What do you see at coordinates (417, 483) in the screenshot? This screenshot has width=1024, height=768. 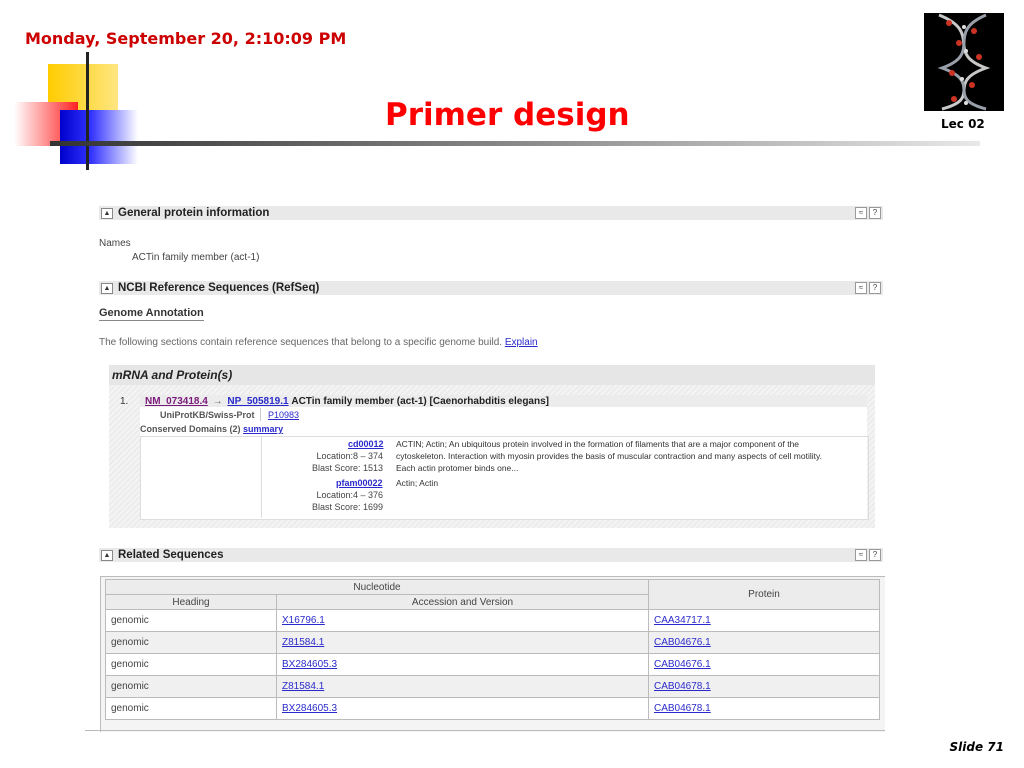 I see `domain-desc-line: Actin; Actin` at bounding box center [417, 483].